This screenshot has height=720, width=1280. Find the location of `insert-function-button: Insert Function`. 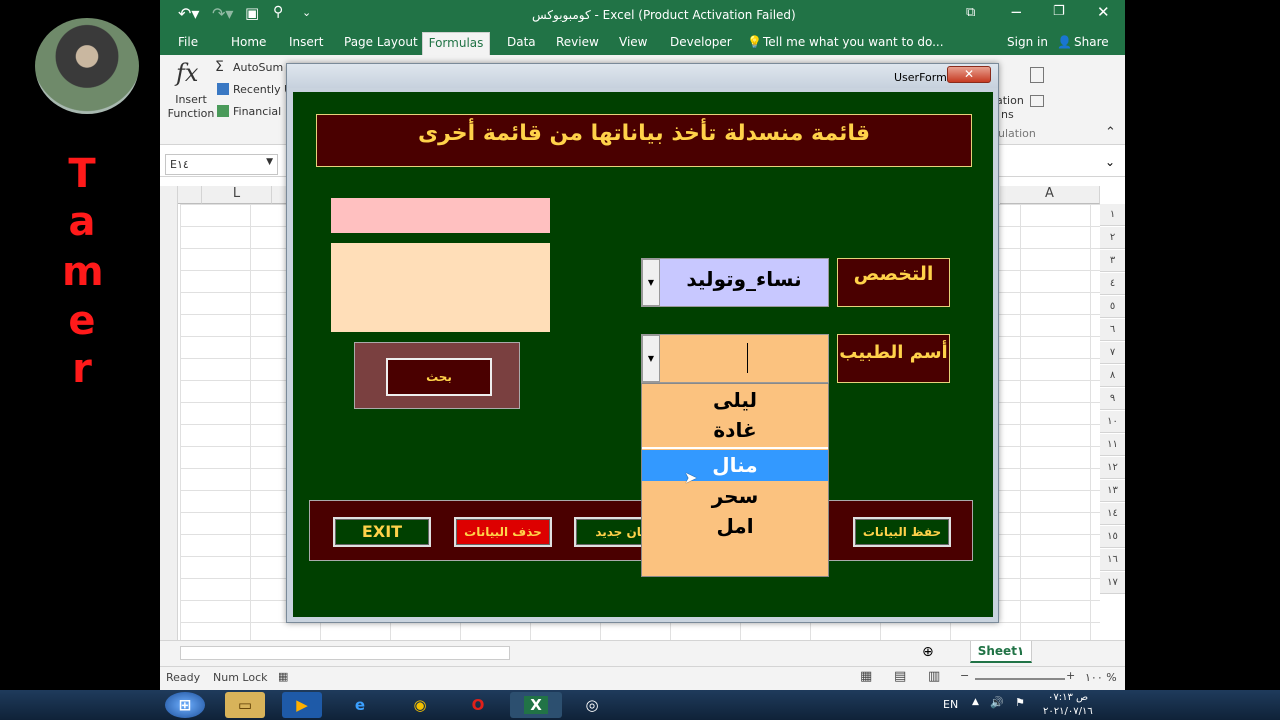

insert-function-button: Insert Function is located at coordinates (191, 107).